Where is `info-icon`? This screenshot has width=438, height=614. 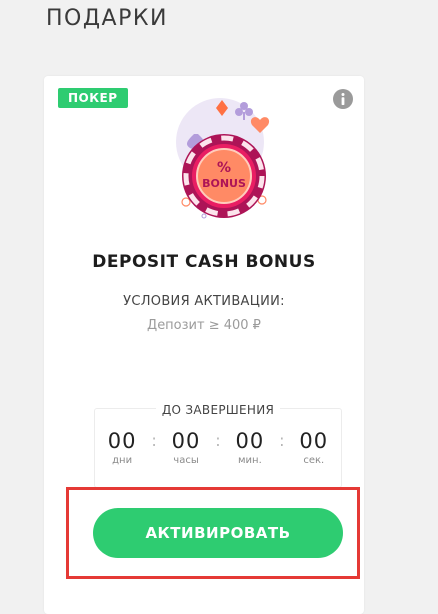 info-icon is located at coordinates (343, 99).